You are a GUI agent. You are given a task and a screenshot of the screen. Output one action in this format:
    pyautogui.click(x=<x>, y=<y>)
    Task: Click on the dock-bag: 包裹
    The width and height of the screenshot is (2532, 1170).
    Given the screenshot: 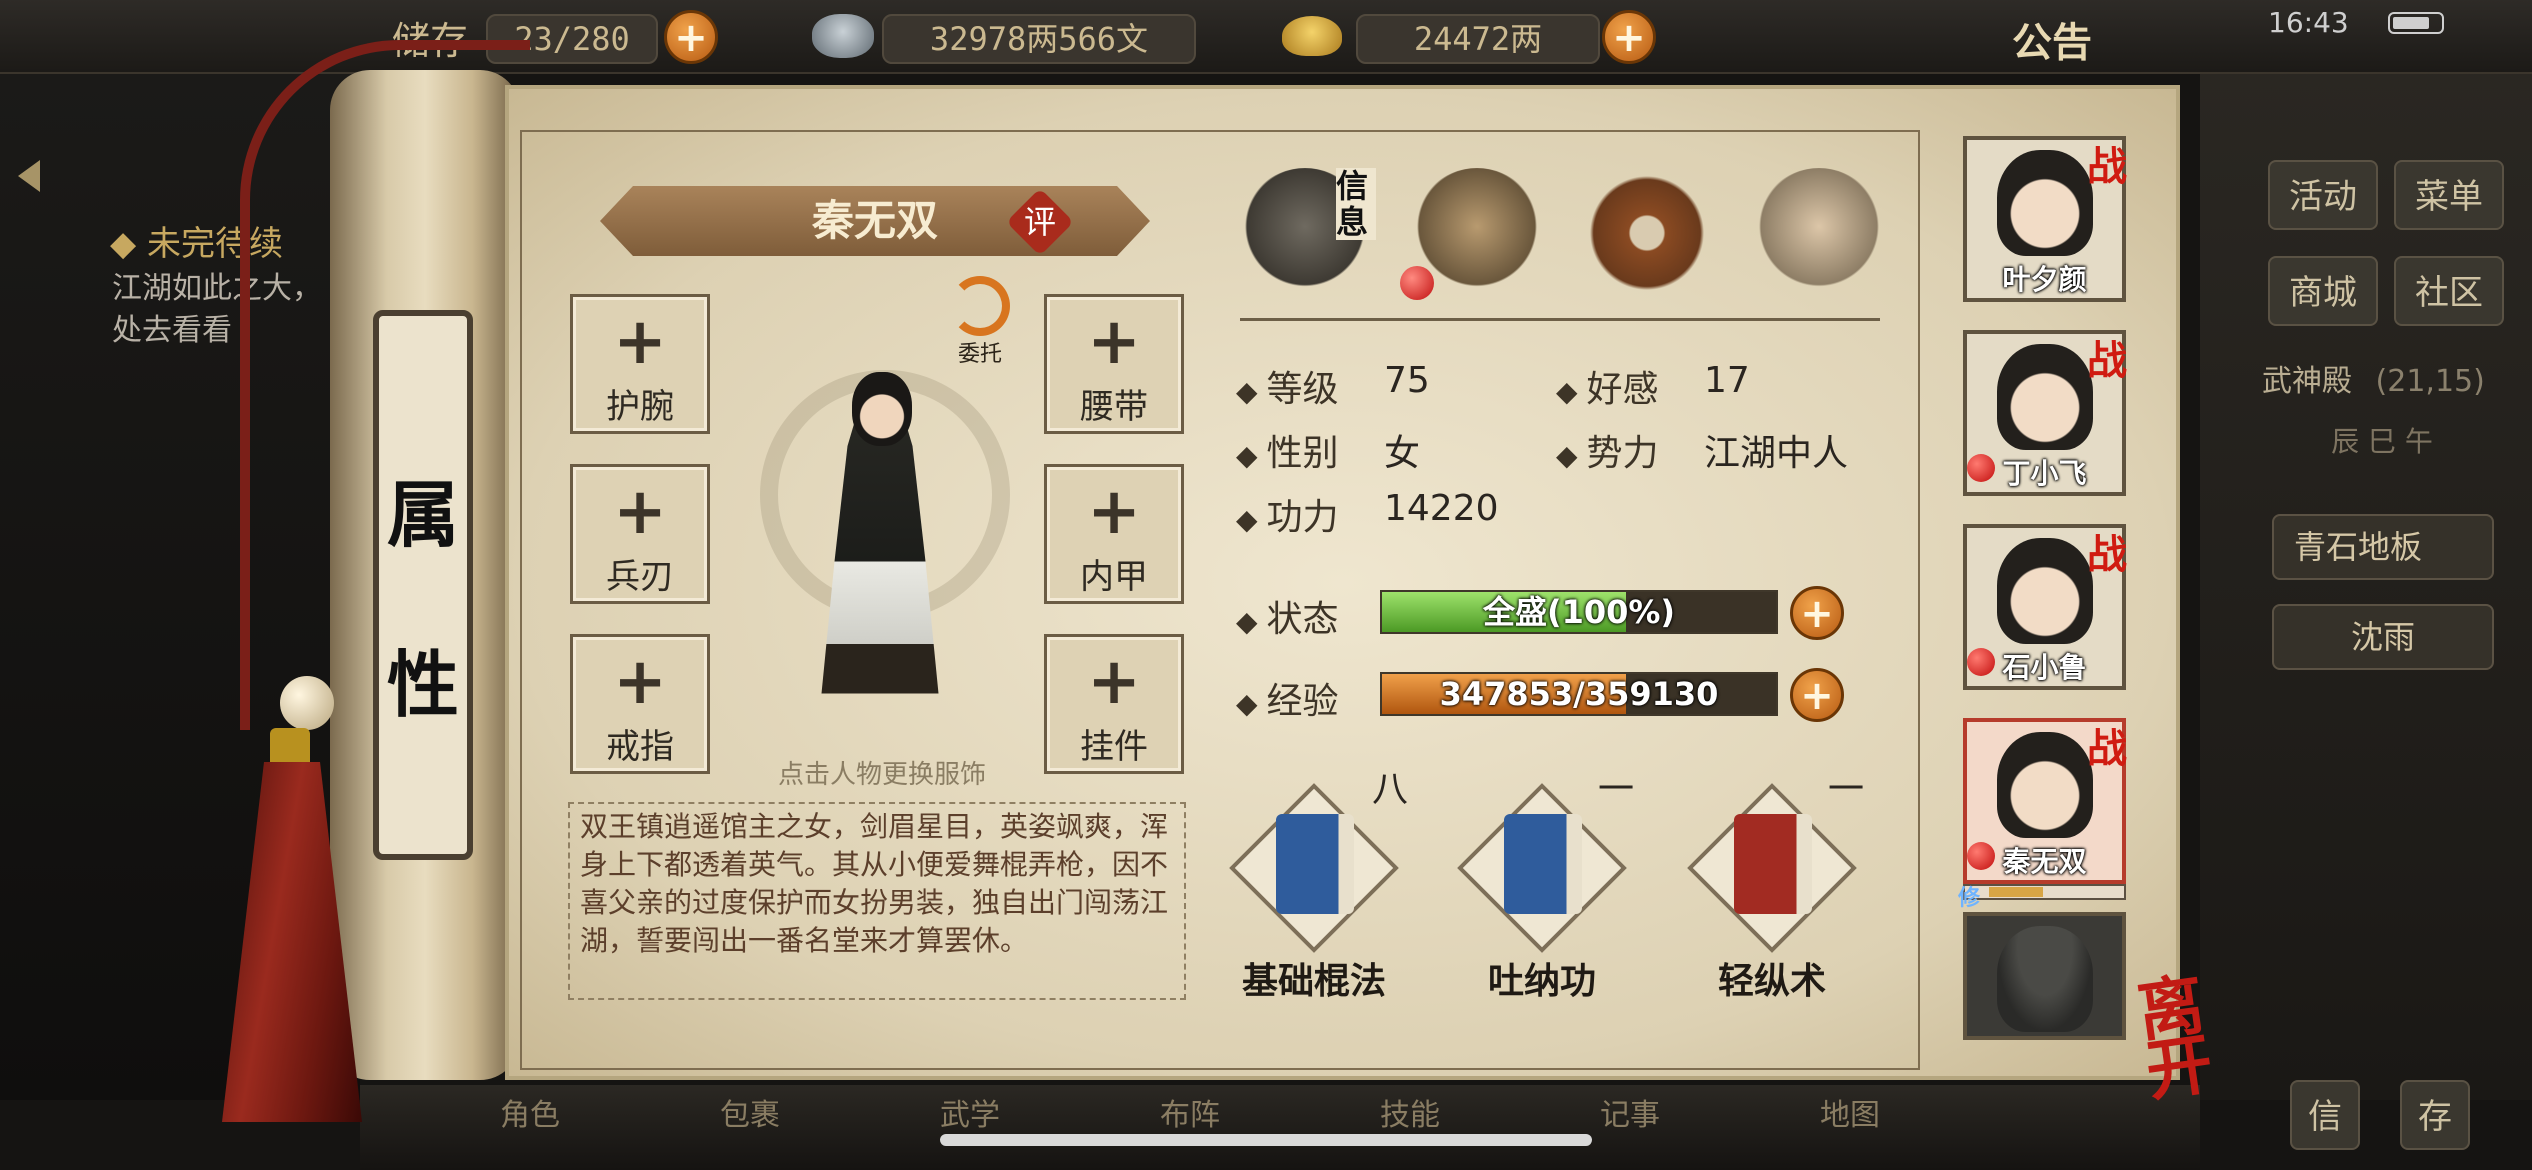 What is the action you would take?
    pyautogui.click(x=810, y=1128)
    